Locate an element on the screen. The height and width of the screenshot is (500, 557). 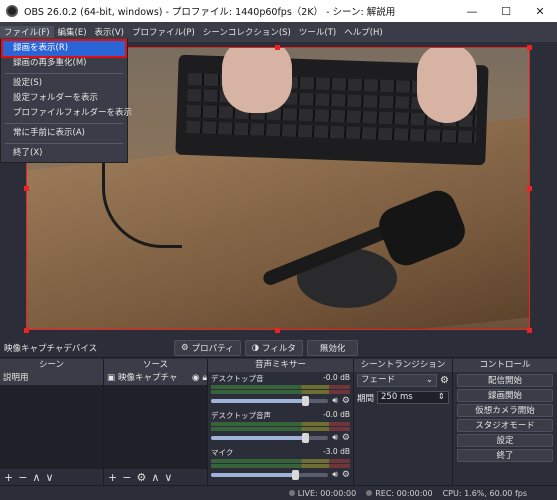
visibility-eye-icon: ◉ is located at coordinates (195, 378).